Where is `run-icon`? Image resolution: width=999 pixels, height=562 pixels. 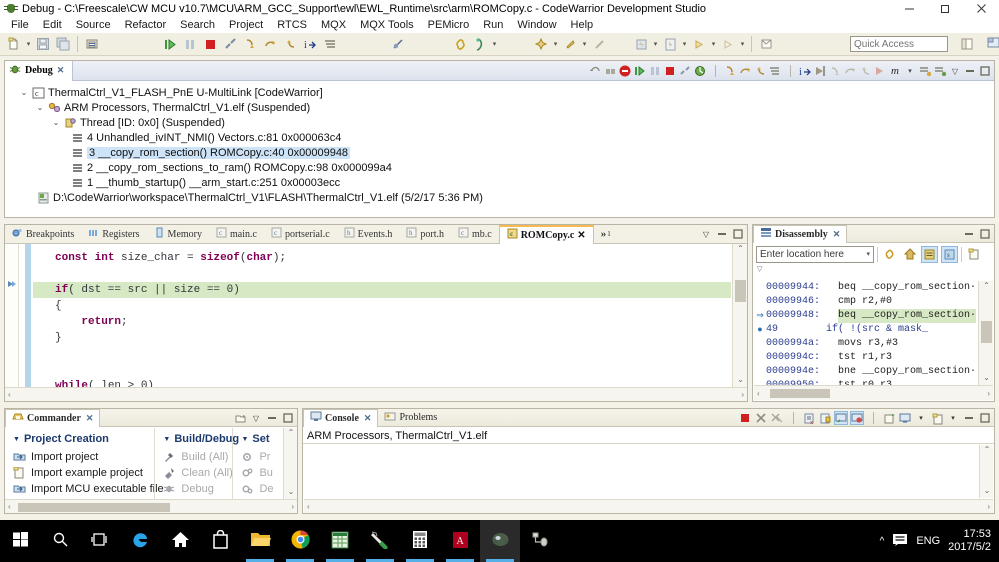
run-icon is located at coordinates (570, 44).